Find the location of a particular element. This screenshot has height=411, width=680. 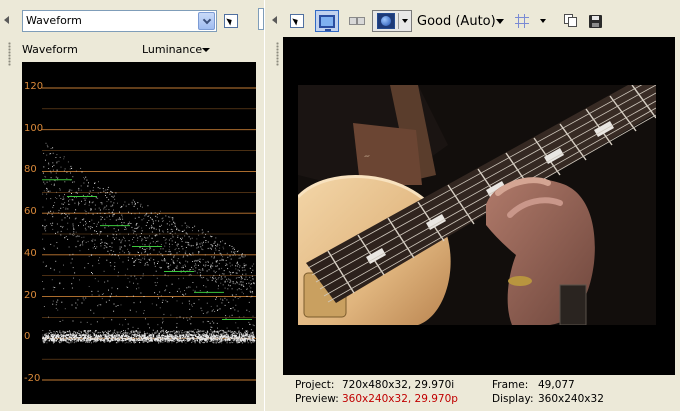

grid-button is located at coordinates (522, 21).